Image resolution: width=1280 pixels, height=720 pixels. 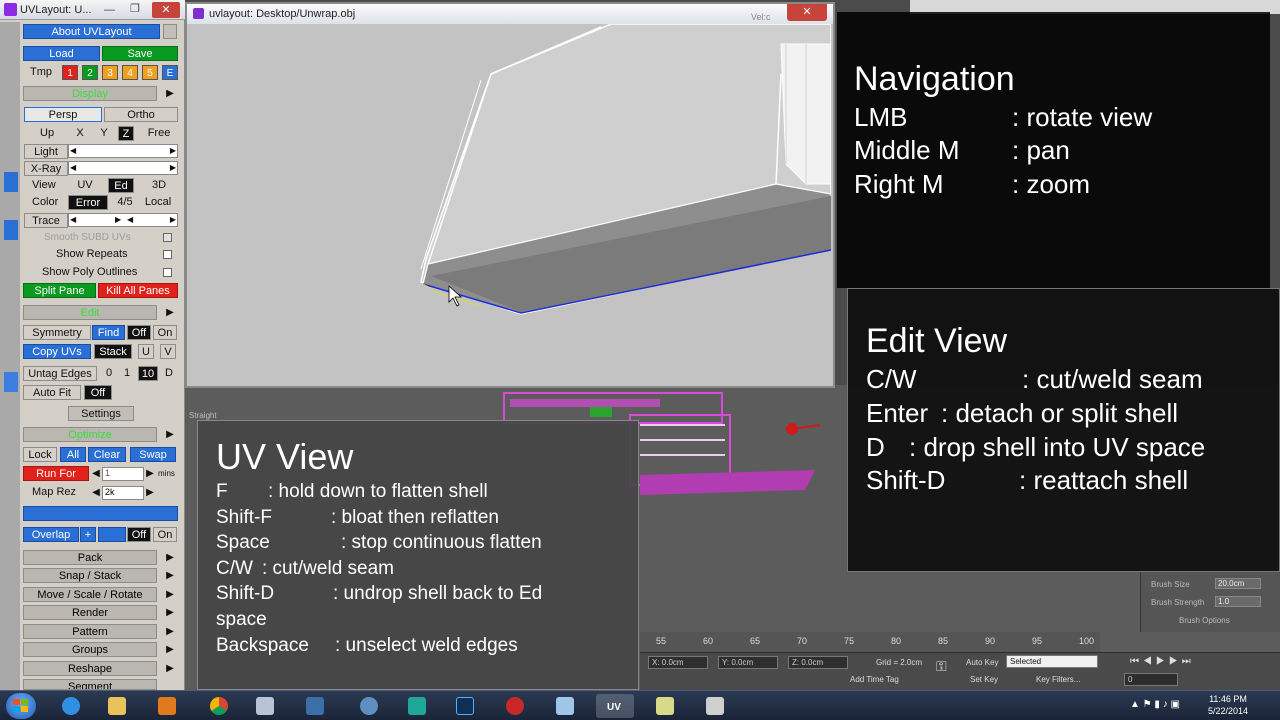 I want to click on display-section-header: Display, so click(x=90, y=93).